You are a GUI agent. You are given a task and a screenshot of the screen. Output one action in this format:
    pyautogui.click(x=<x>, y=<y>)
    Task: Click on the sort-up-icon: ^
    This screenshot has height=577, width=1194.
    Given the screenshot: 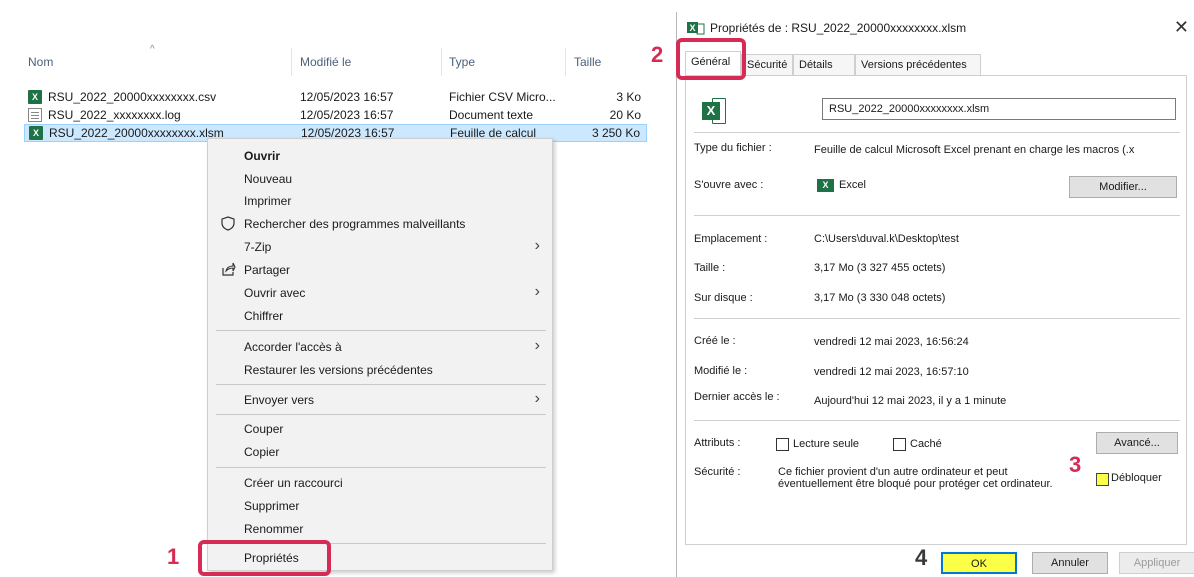 What is the action you would take?
    pyautogui.click(x=152, y=49)
    